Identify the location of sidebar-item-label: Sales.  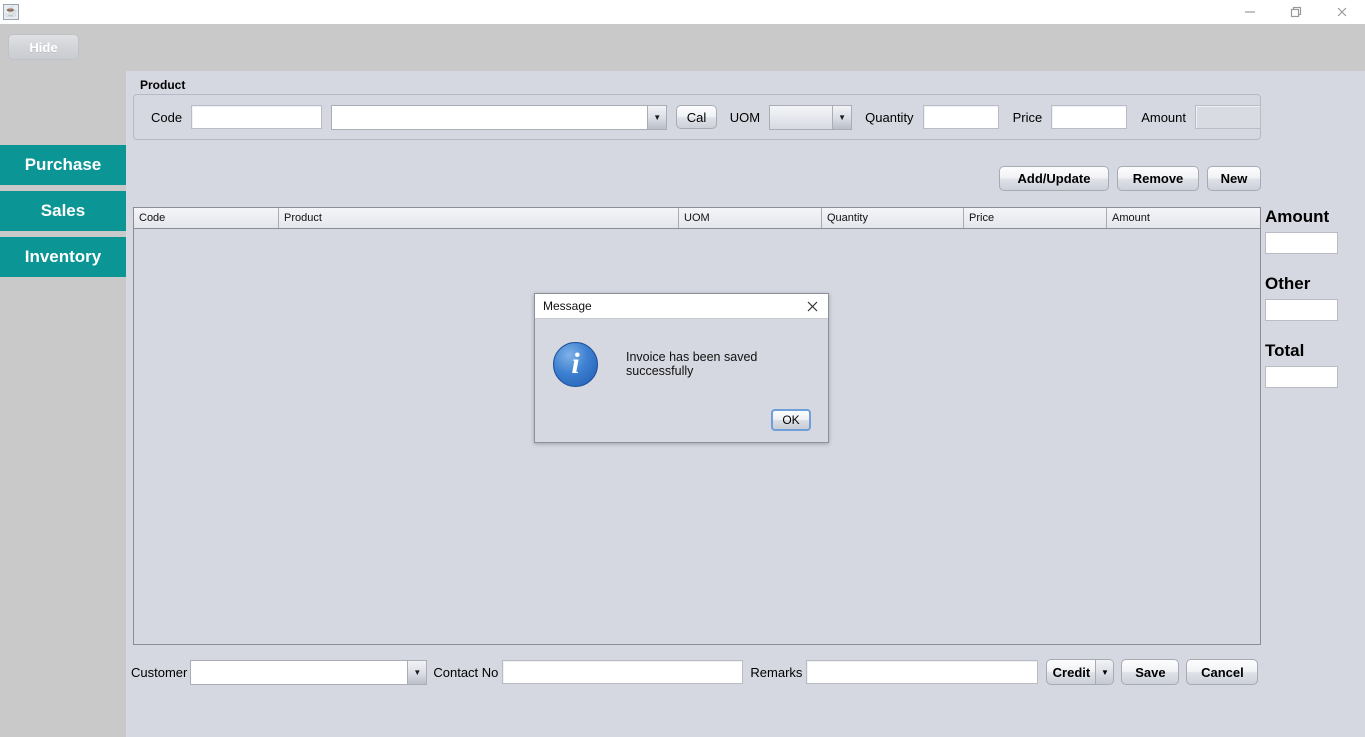
(63, 210).